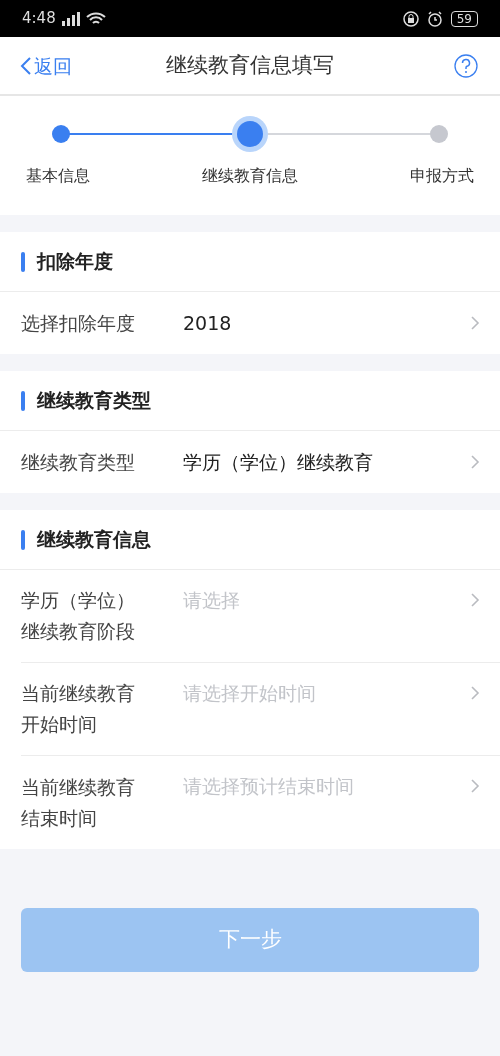 The height and width of the screenshot is (1056, 500). What do you see at coordinates (442, 176) in the screenshot?
I see `step-label: 申报方式` at bounding box center [442, 176].